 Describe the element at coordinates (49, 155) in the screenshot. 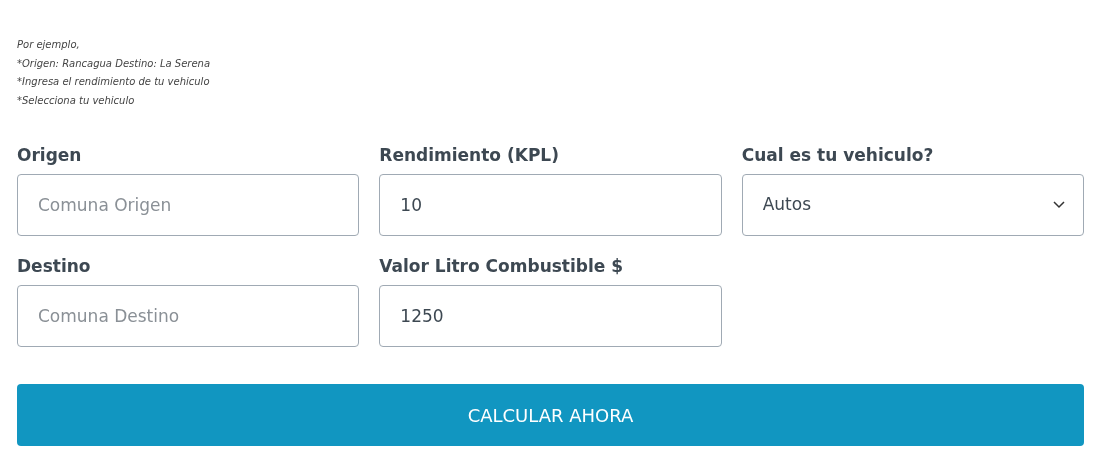

I see `field-label: Origen` at that location.